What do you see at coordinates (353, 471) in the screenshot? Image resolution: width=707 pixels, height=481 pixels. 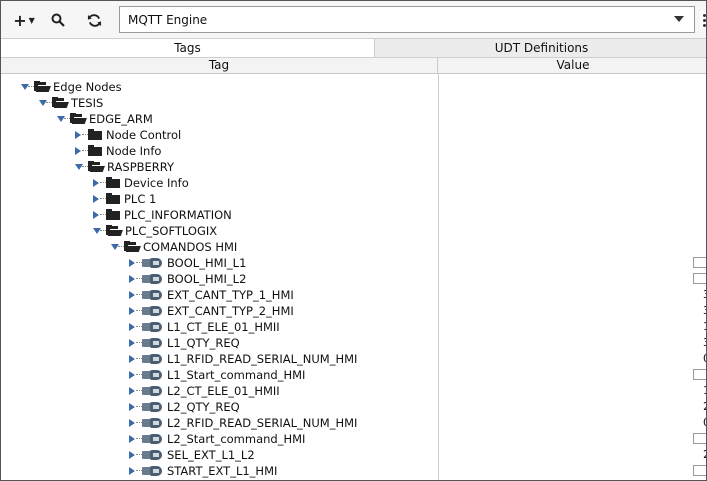 I see `tag-row: START_EXT_L1_HMI` at bounding box center [353, 471].